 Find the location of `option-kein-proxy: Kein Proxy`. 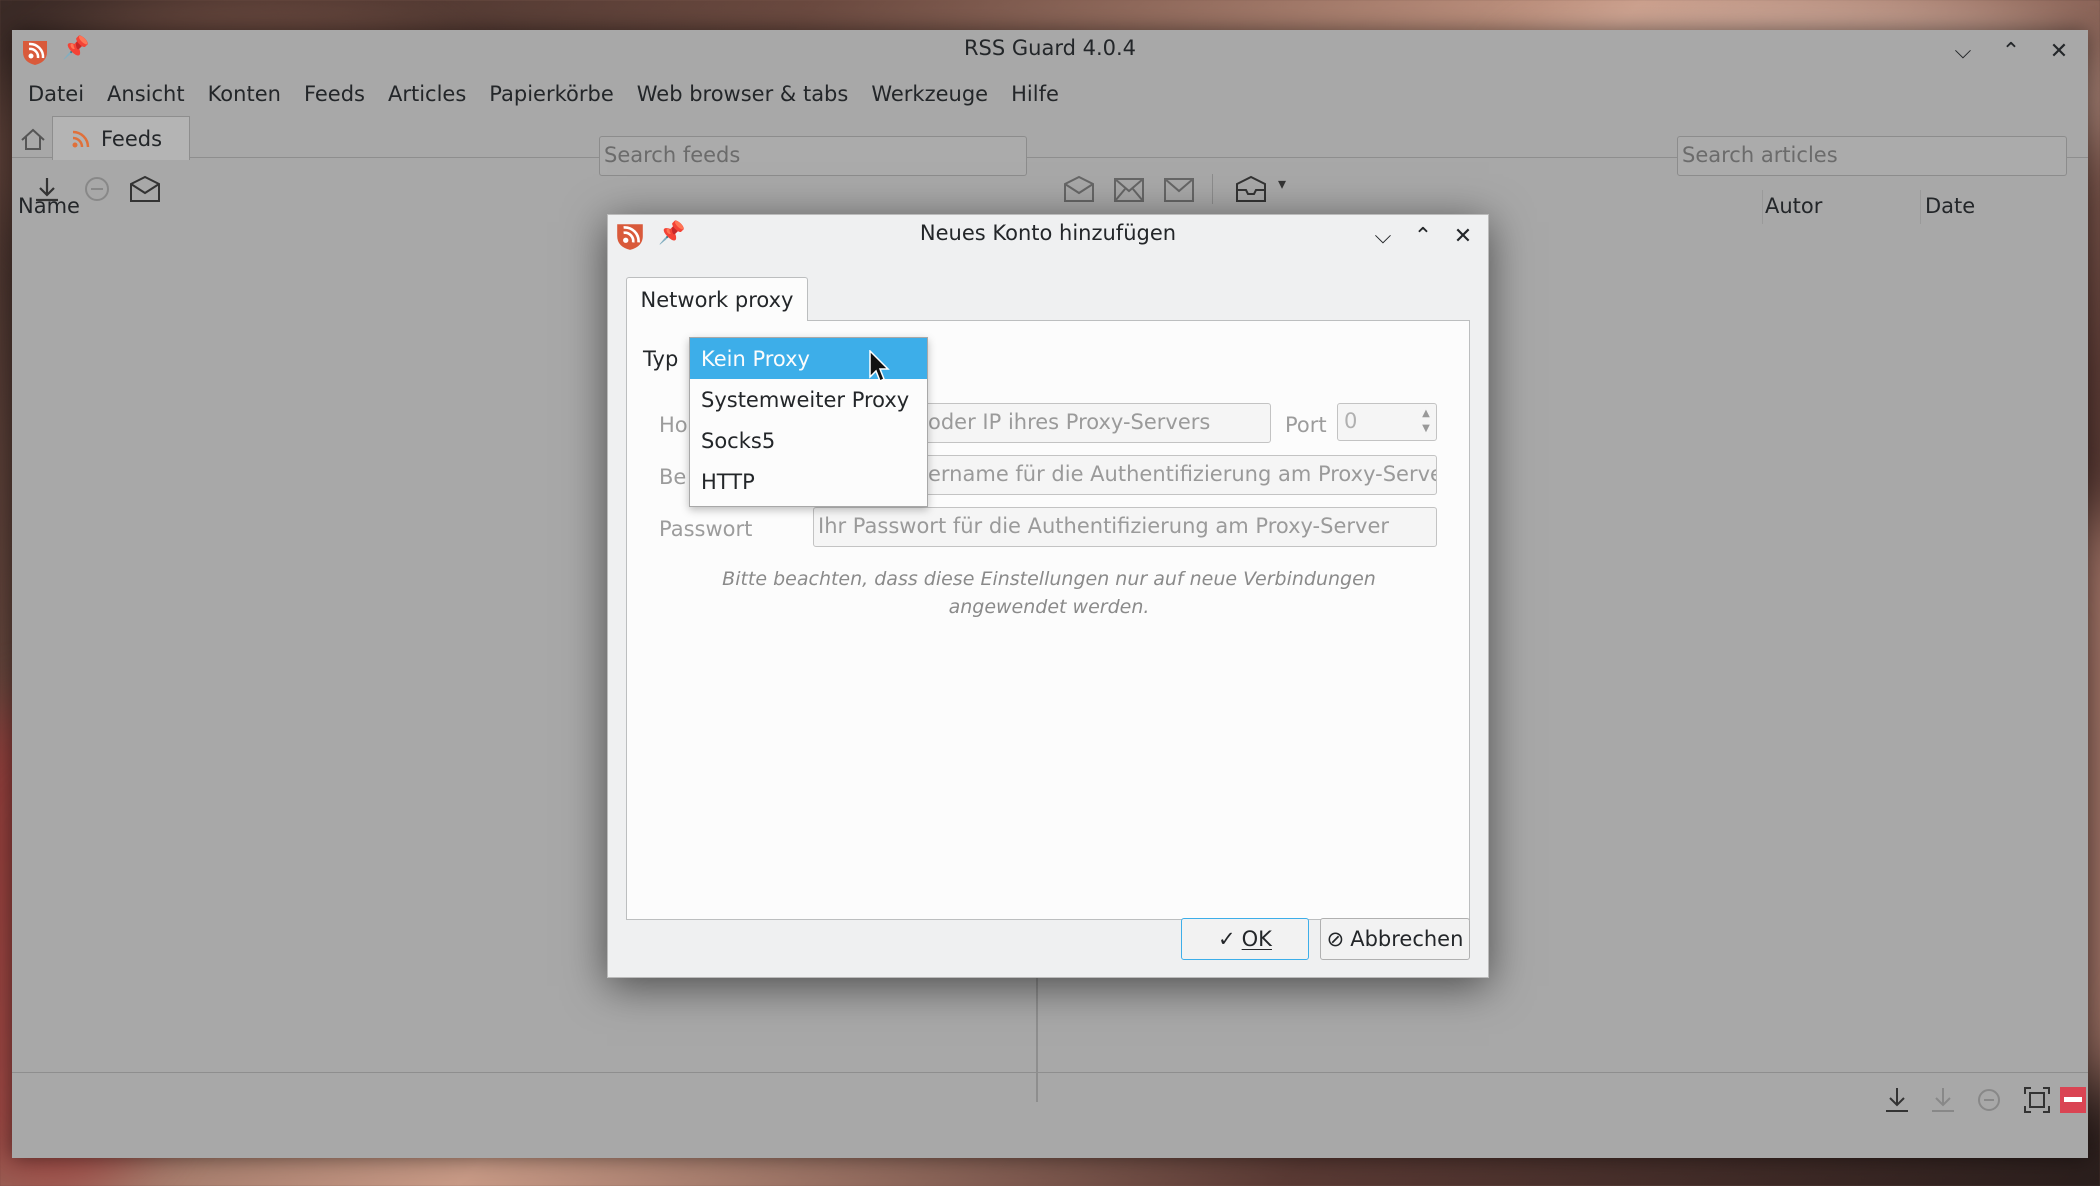

option-kein-proxy: Kein Proxy is located at coordinates (808, 358).